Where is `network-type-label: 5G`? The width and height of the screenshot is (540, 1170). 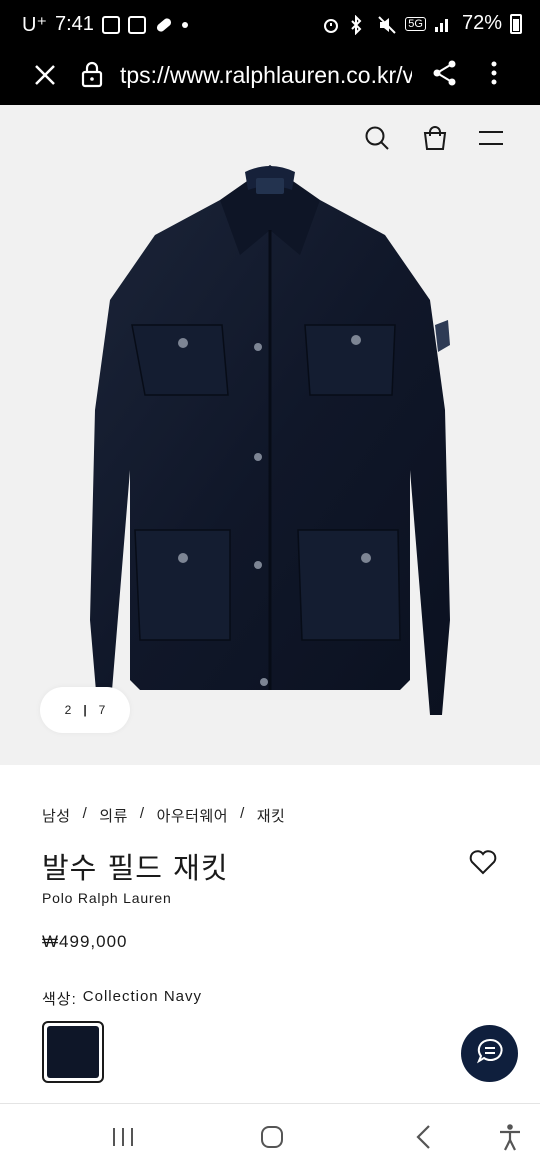 network-type-label: 5G is located at coordinates (415, 23).